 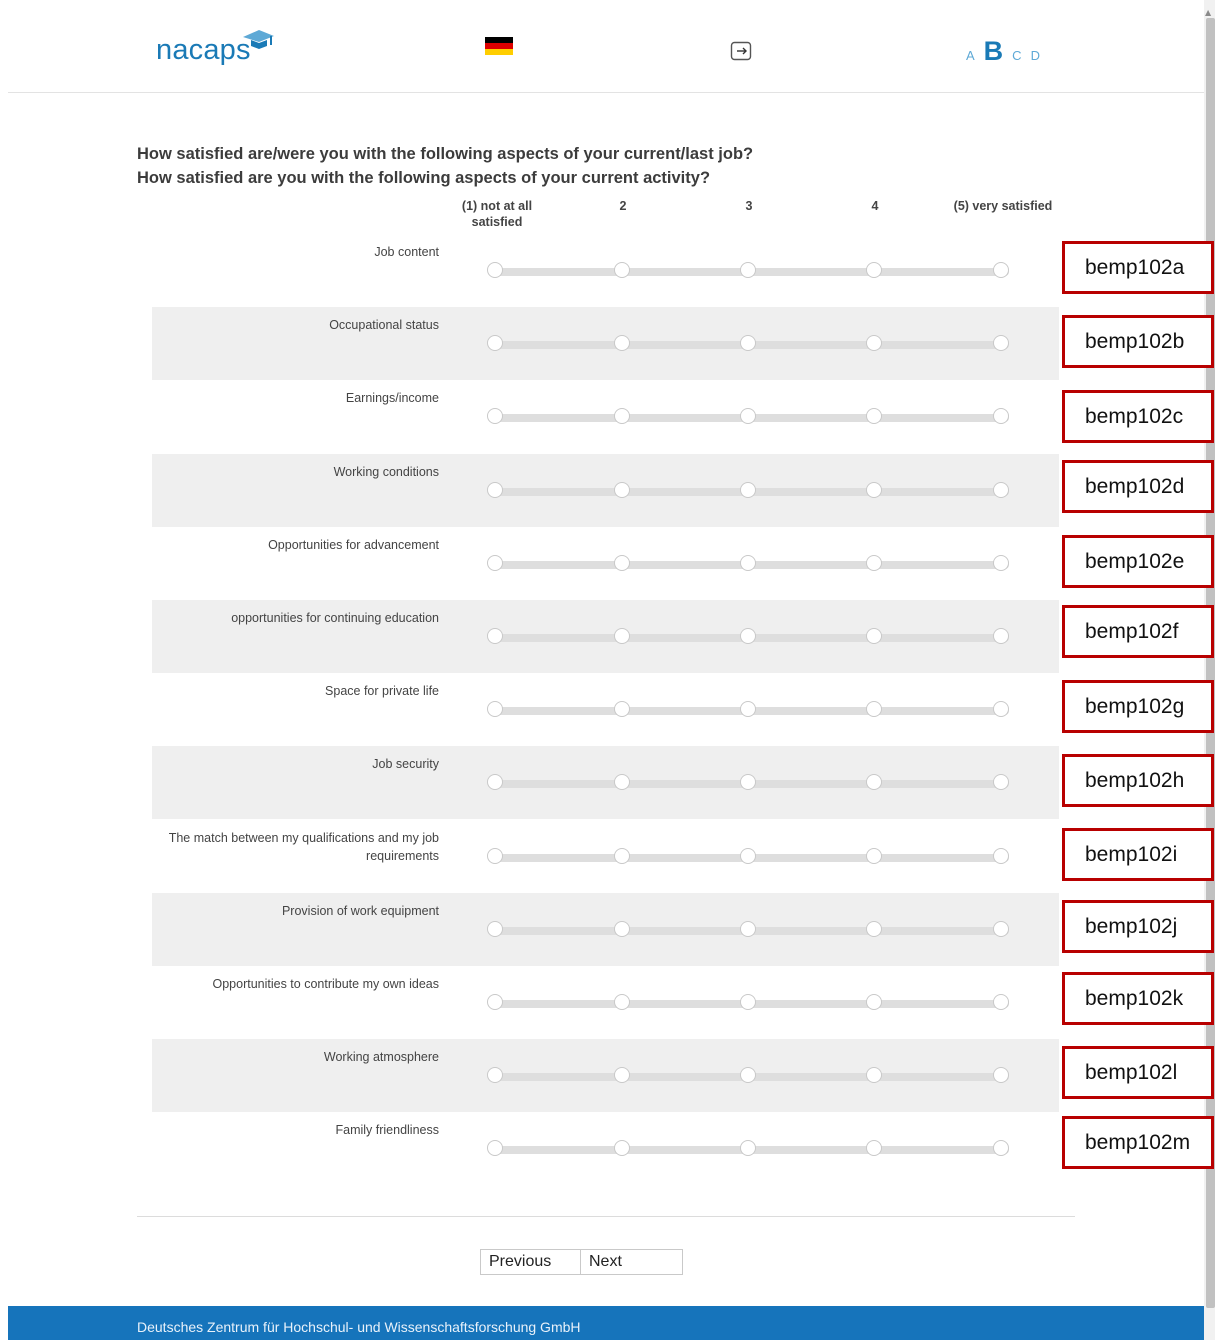 I want to click on item-row: Opportunities to contribute my own ideas, so click(x=605, y=1002).